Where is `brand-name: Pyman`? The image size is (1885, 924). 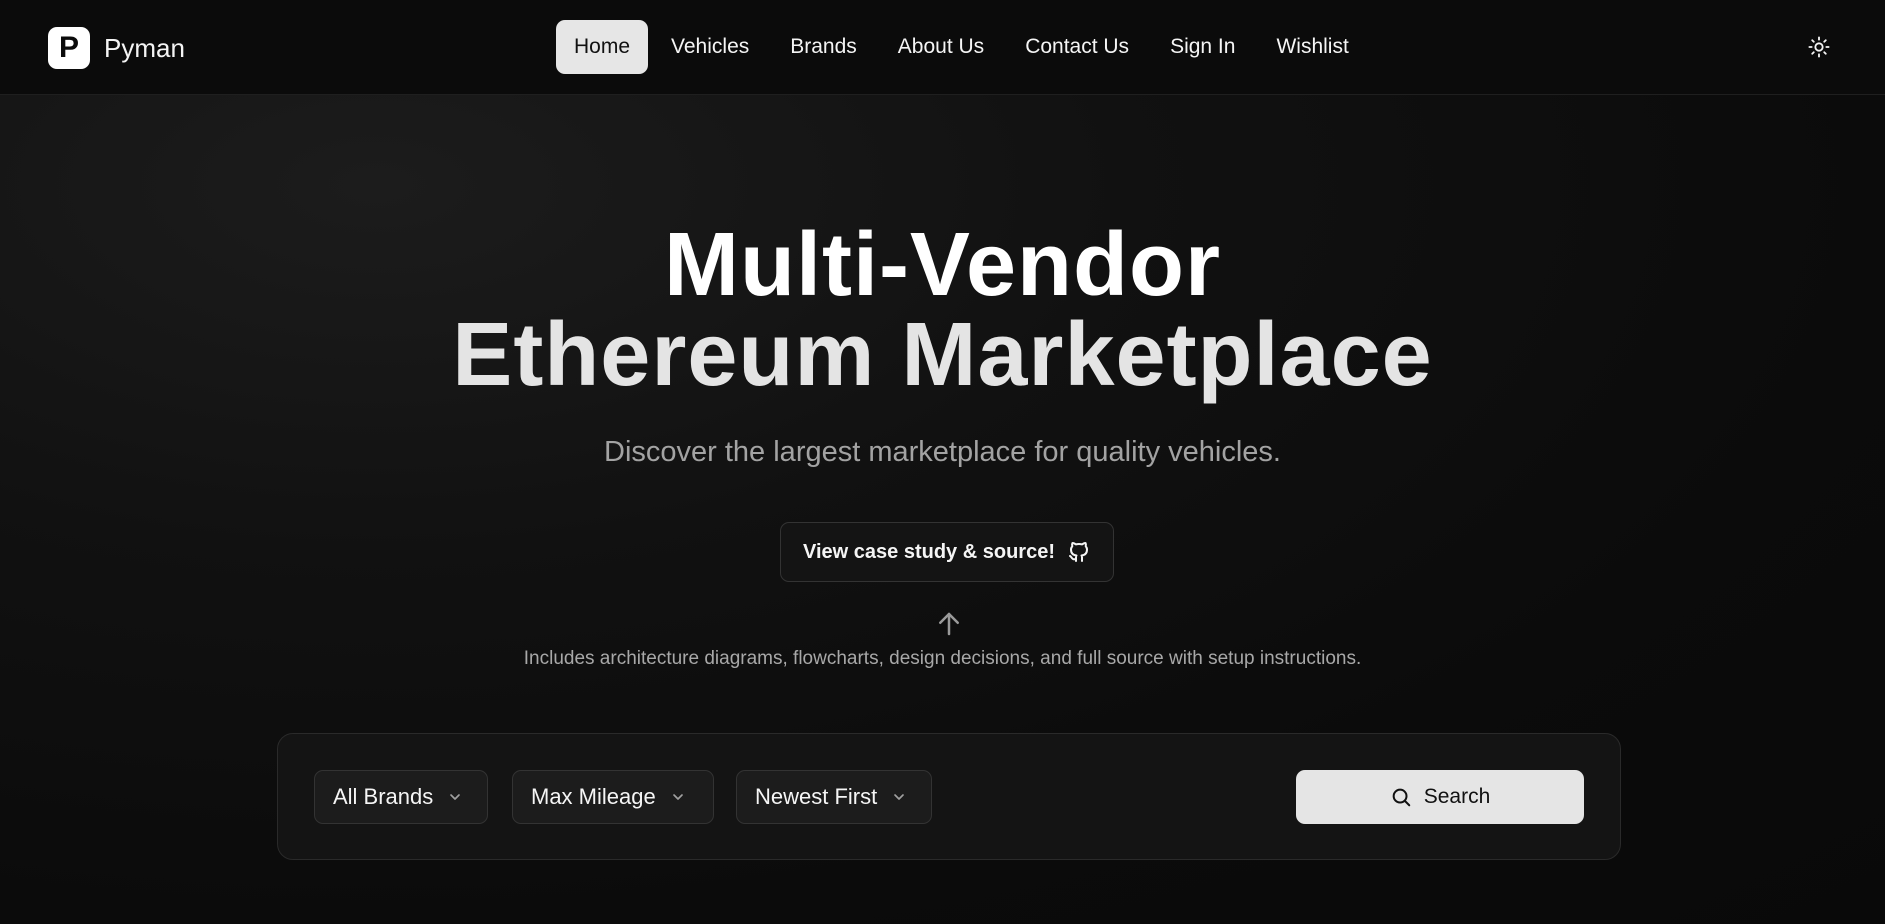
brand-name: Pyman is located at coordinates (144, 47).